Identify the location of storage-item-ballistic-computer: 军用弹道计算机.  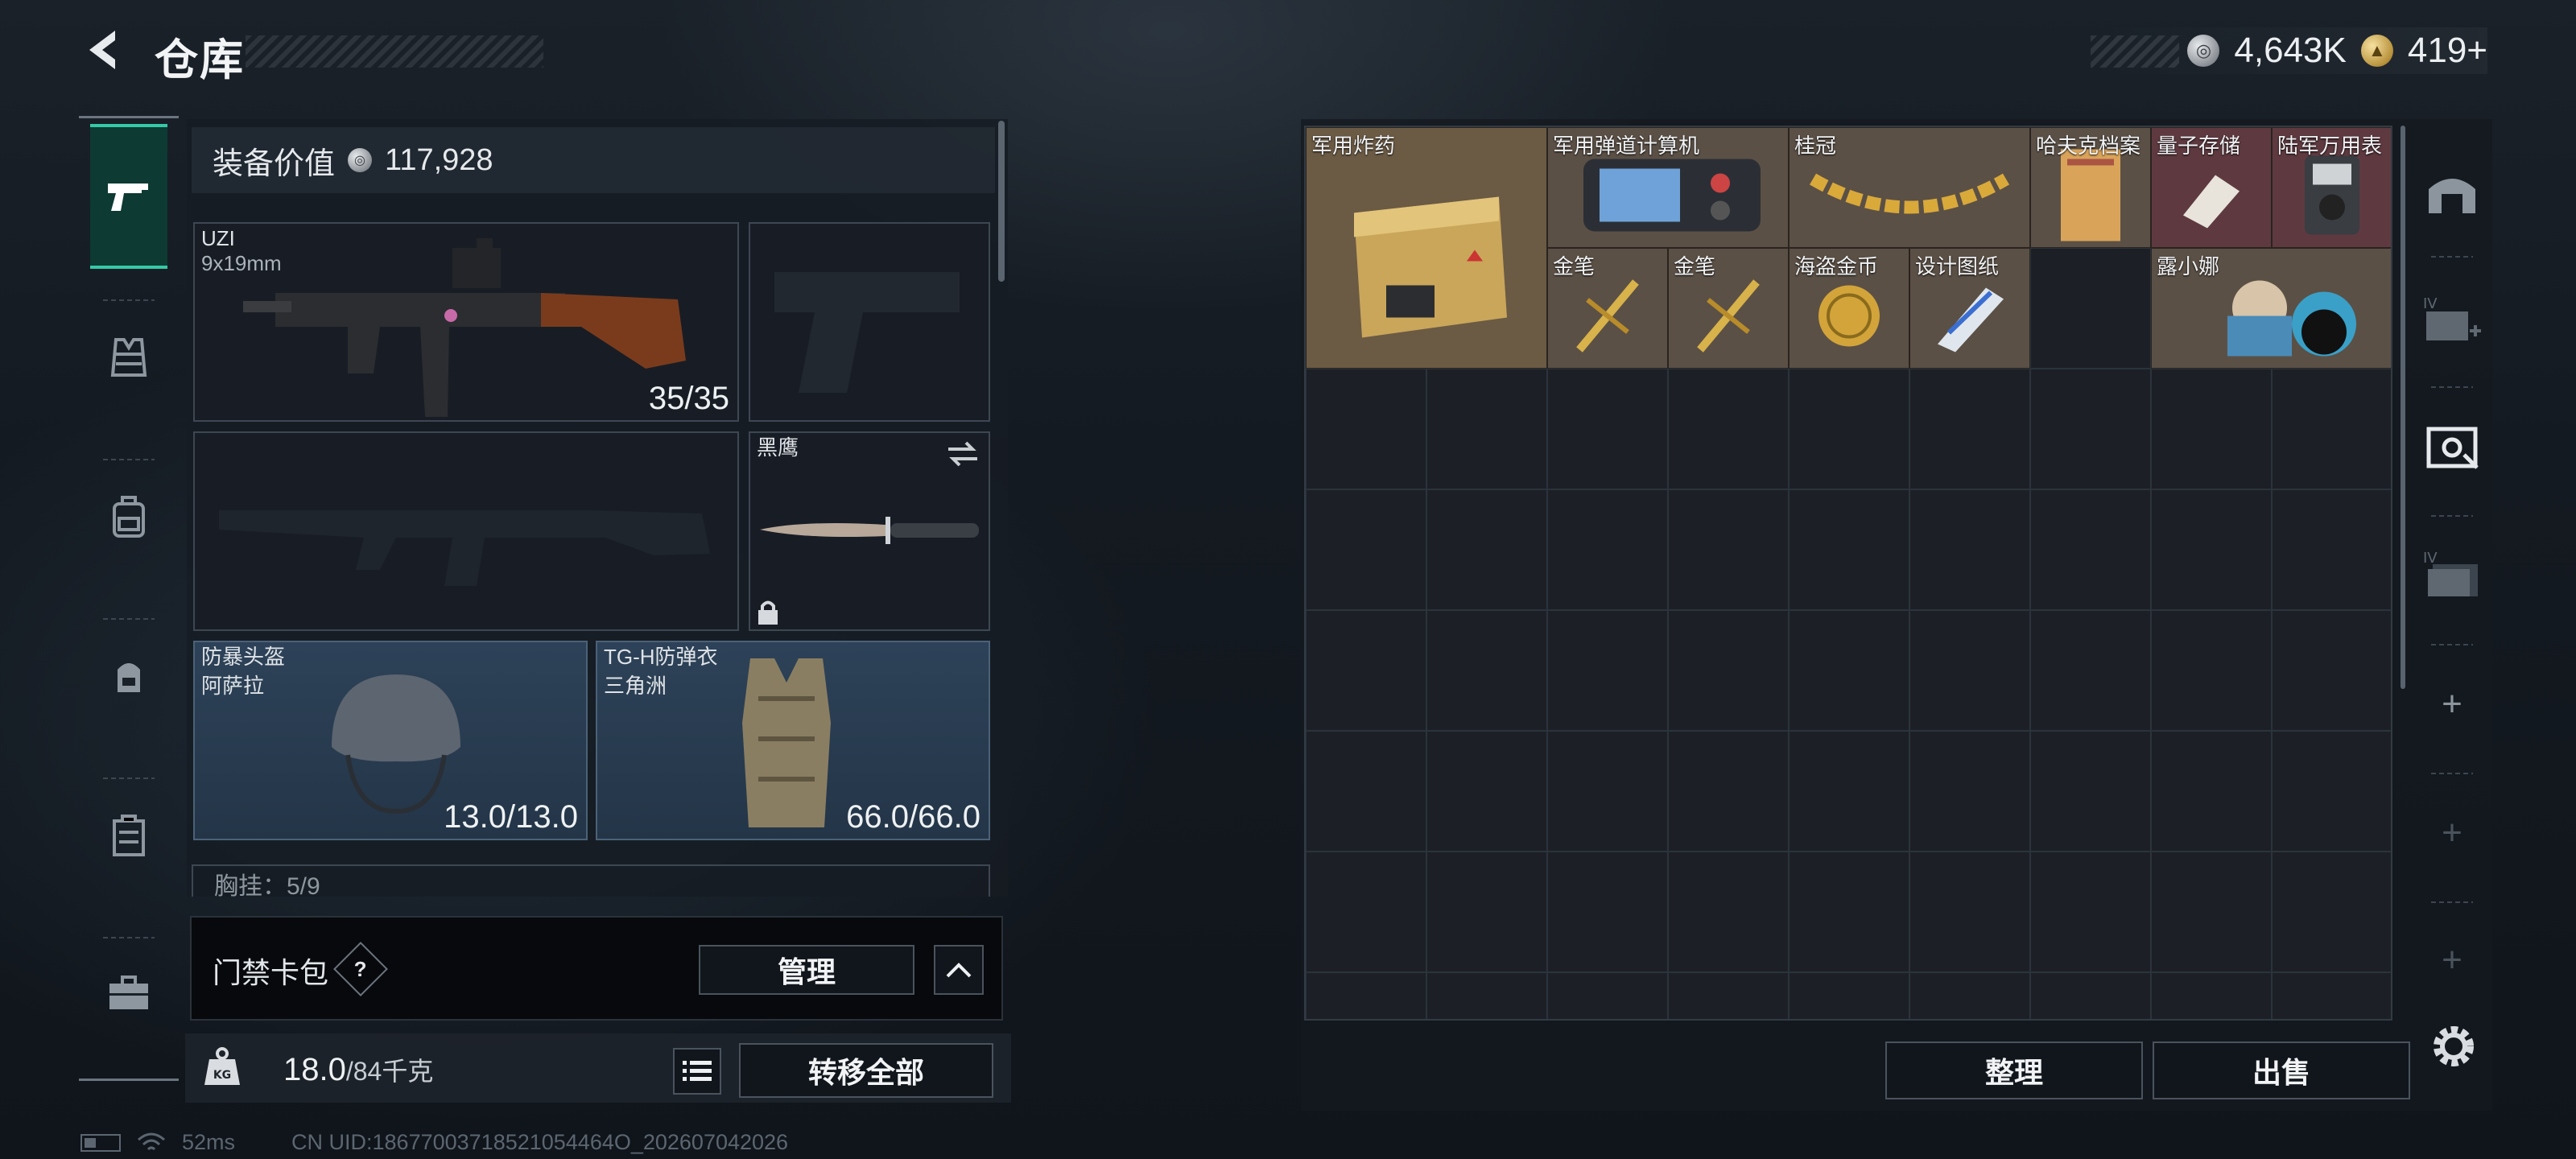
(1668, 187).